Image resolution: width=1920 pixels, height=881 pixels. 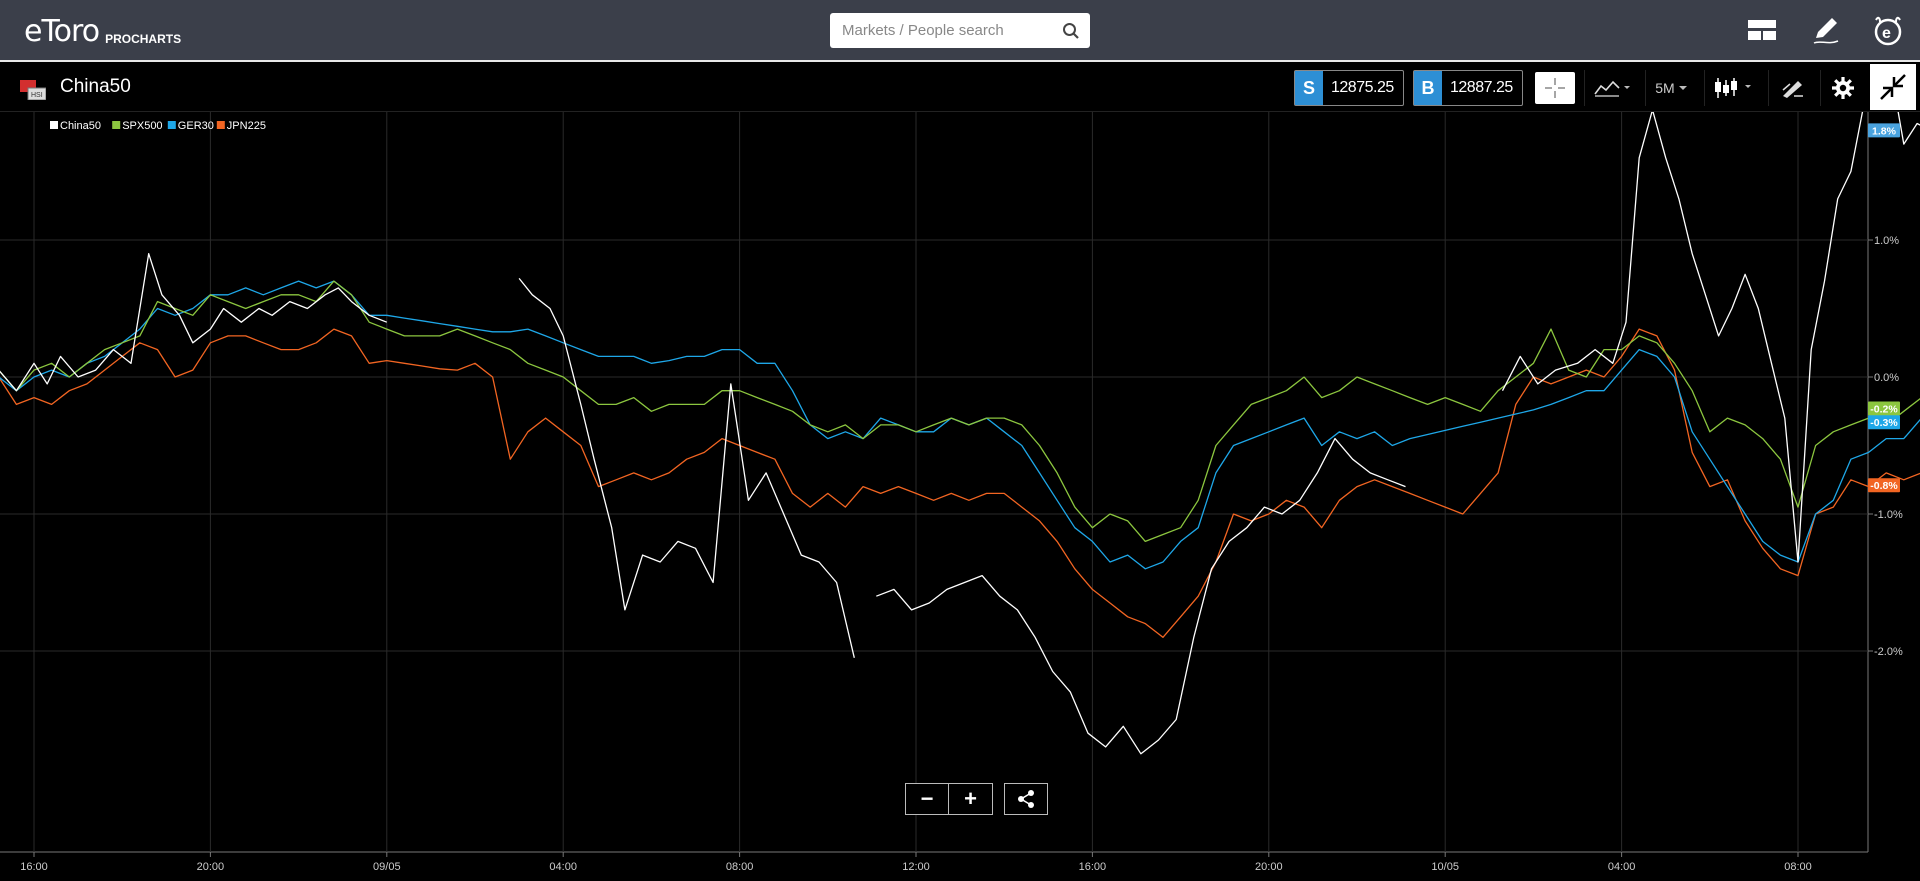 I want to click on search-box, so click(x=960, y=30).